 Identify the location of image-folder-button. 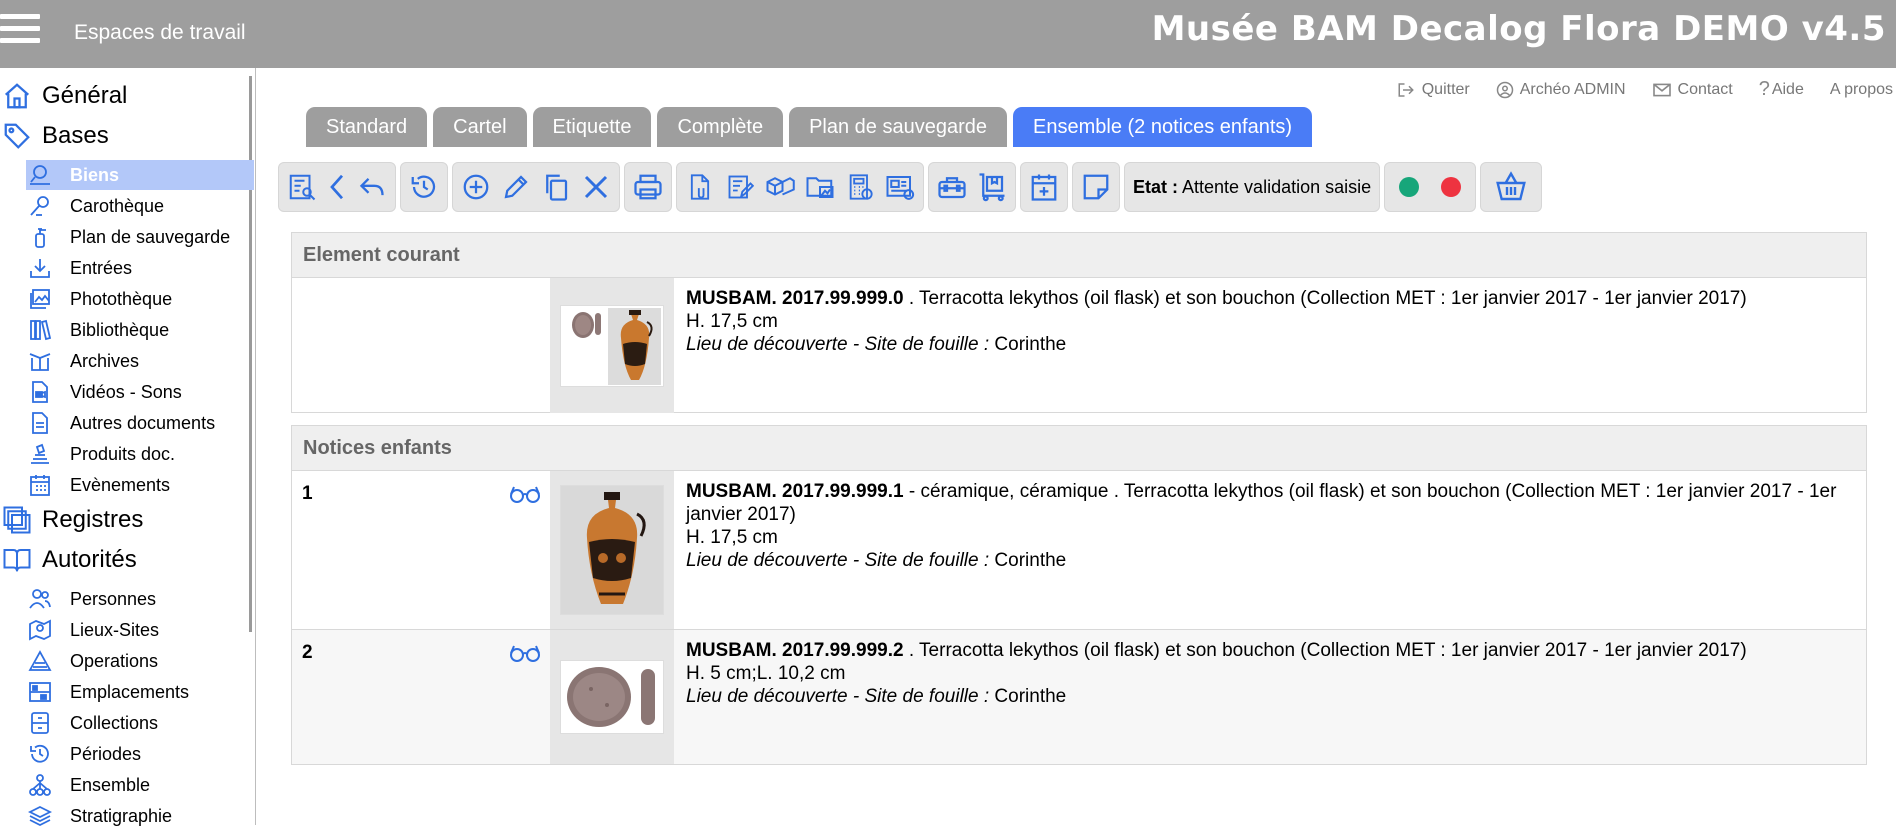
(820, 187).